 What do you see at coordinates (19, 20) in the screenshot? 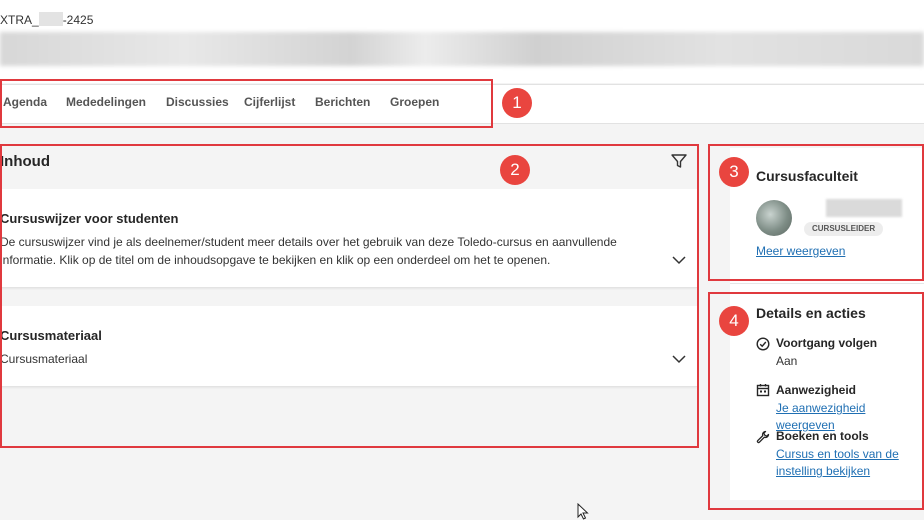
I see `course-code-prefix: XTRA_` at bounding box center [19, 20].